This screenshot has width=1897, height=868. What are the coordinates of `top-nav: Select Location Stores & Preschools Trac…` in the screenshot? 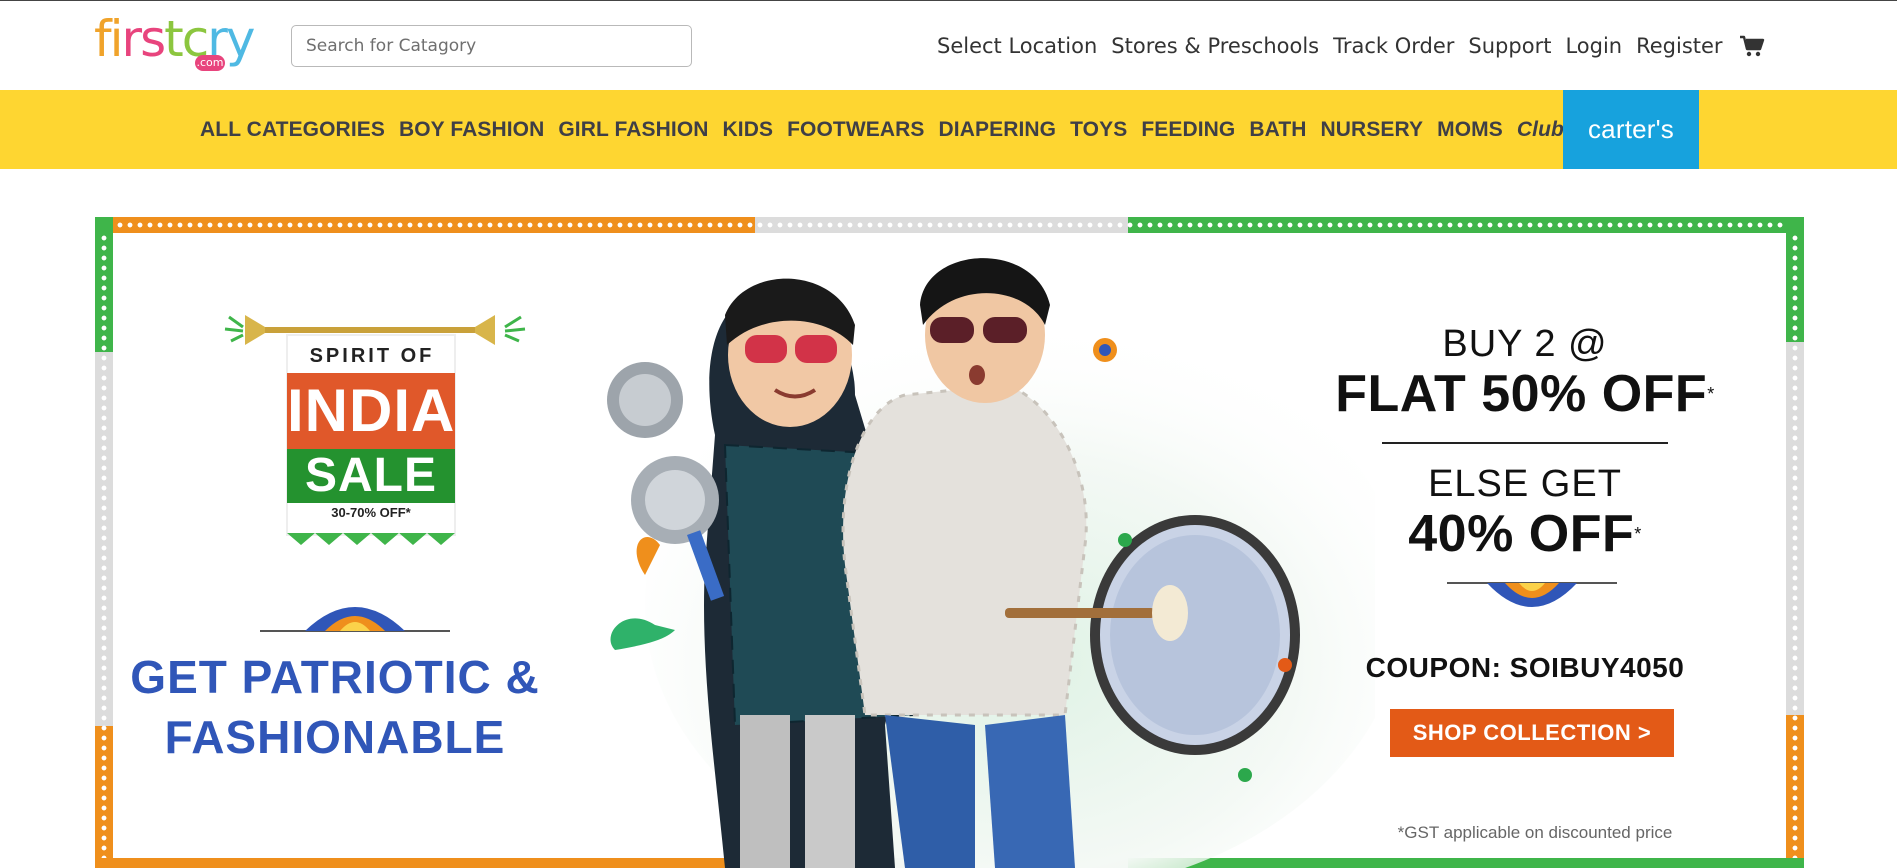 It's located at (1351, 46).